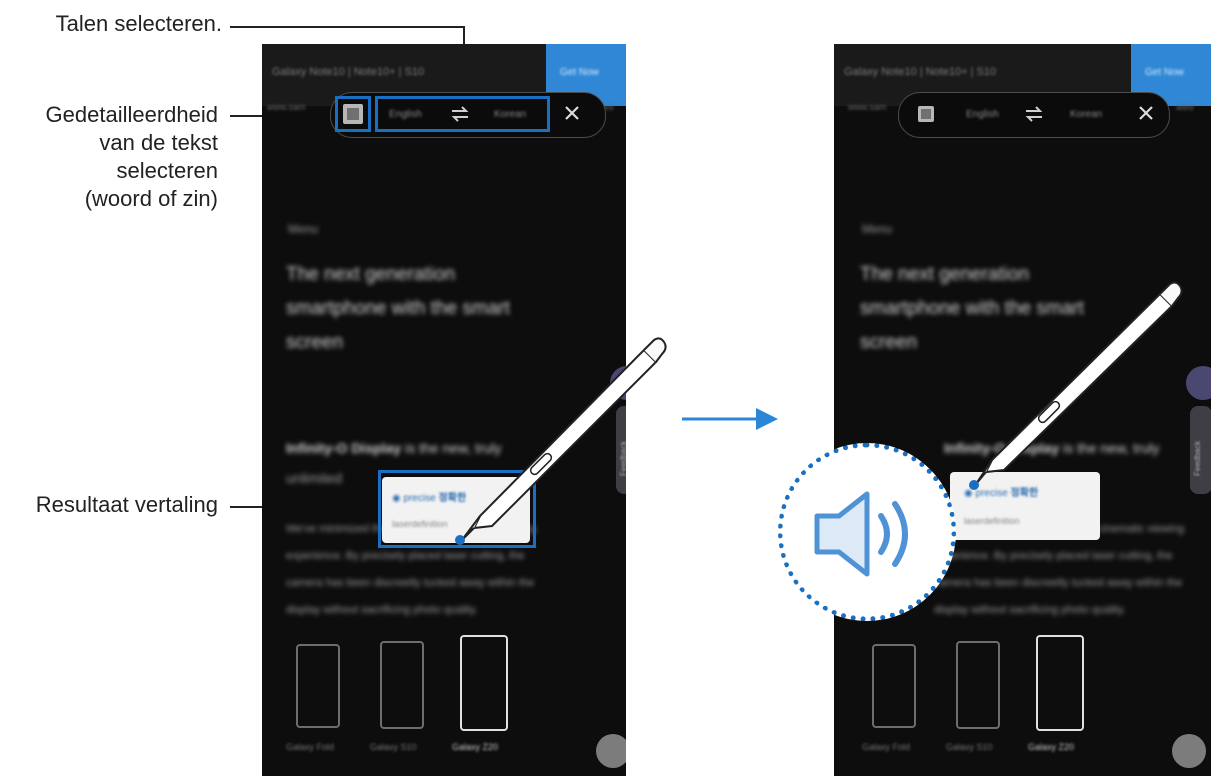 Image resolution: width=1211 pixels, height=776 pixels. Describe the element at coordinates (475, 747) in the screenshot. I see `device-label-3: Galaxy Z20` at that location.